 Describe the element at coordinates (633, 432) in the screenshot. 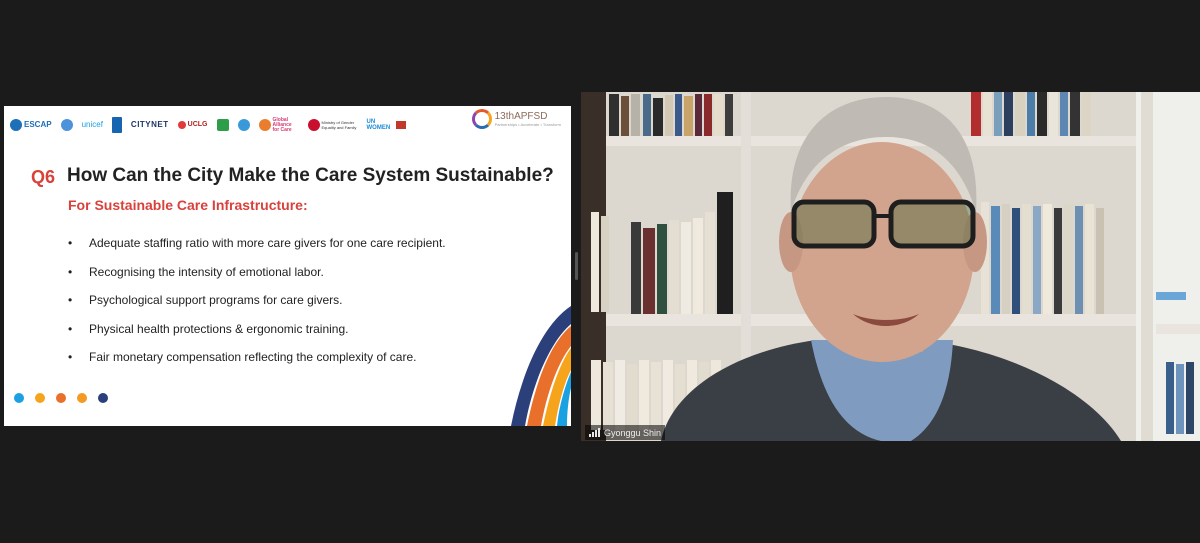

I see `participant-name: Gyonggu Shin` at that location.